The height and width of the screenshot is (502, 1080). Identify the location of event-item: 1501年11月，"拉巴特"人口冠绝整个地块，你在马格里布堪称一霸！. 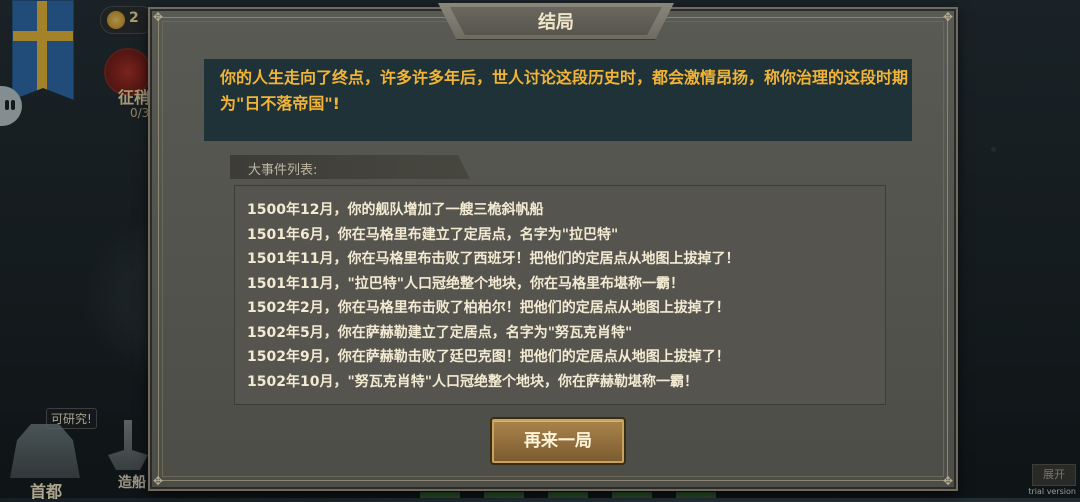
(466, 283).